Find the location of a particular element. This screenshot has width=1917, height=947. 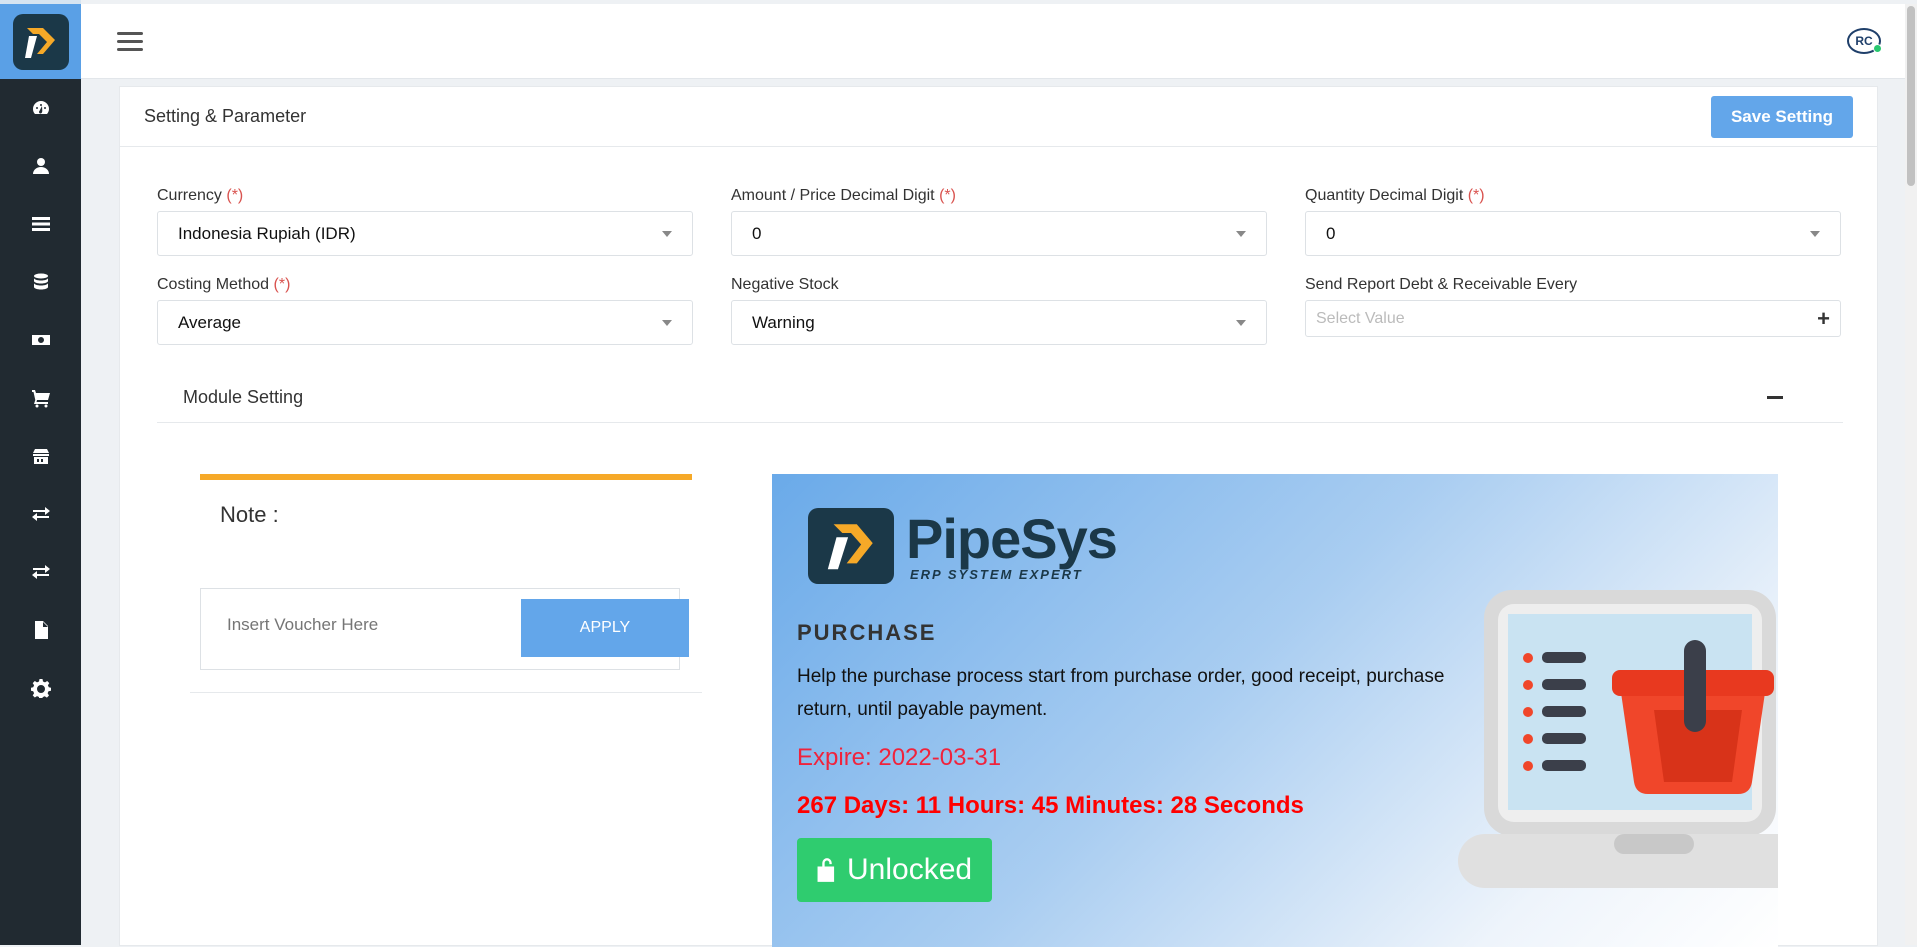

cart-icon is located at coordinates (40, 399).